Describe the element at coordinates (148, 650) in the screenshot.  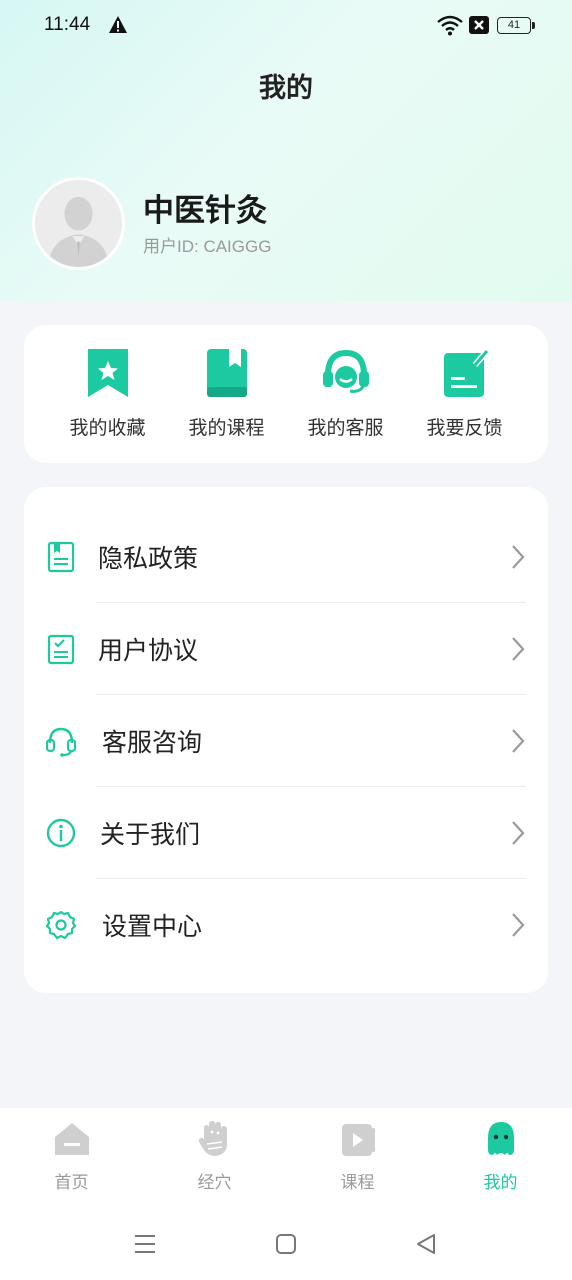
I see `menu-item-label: 用户协议` at that location.